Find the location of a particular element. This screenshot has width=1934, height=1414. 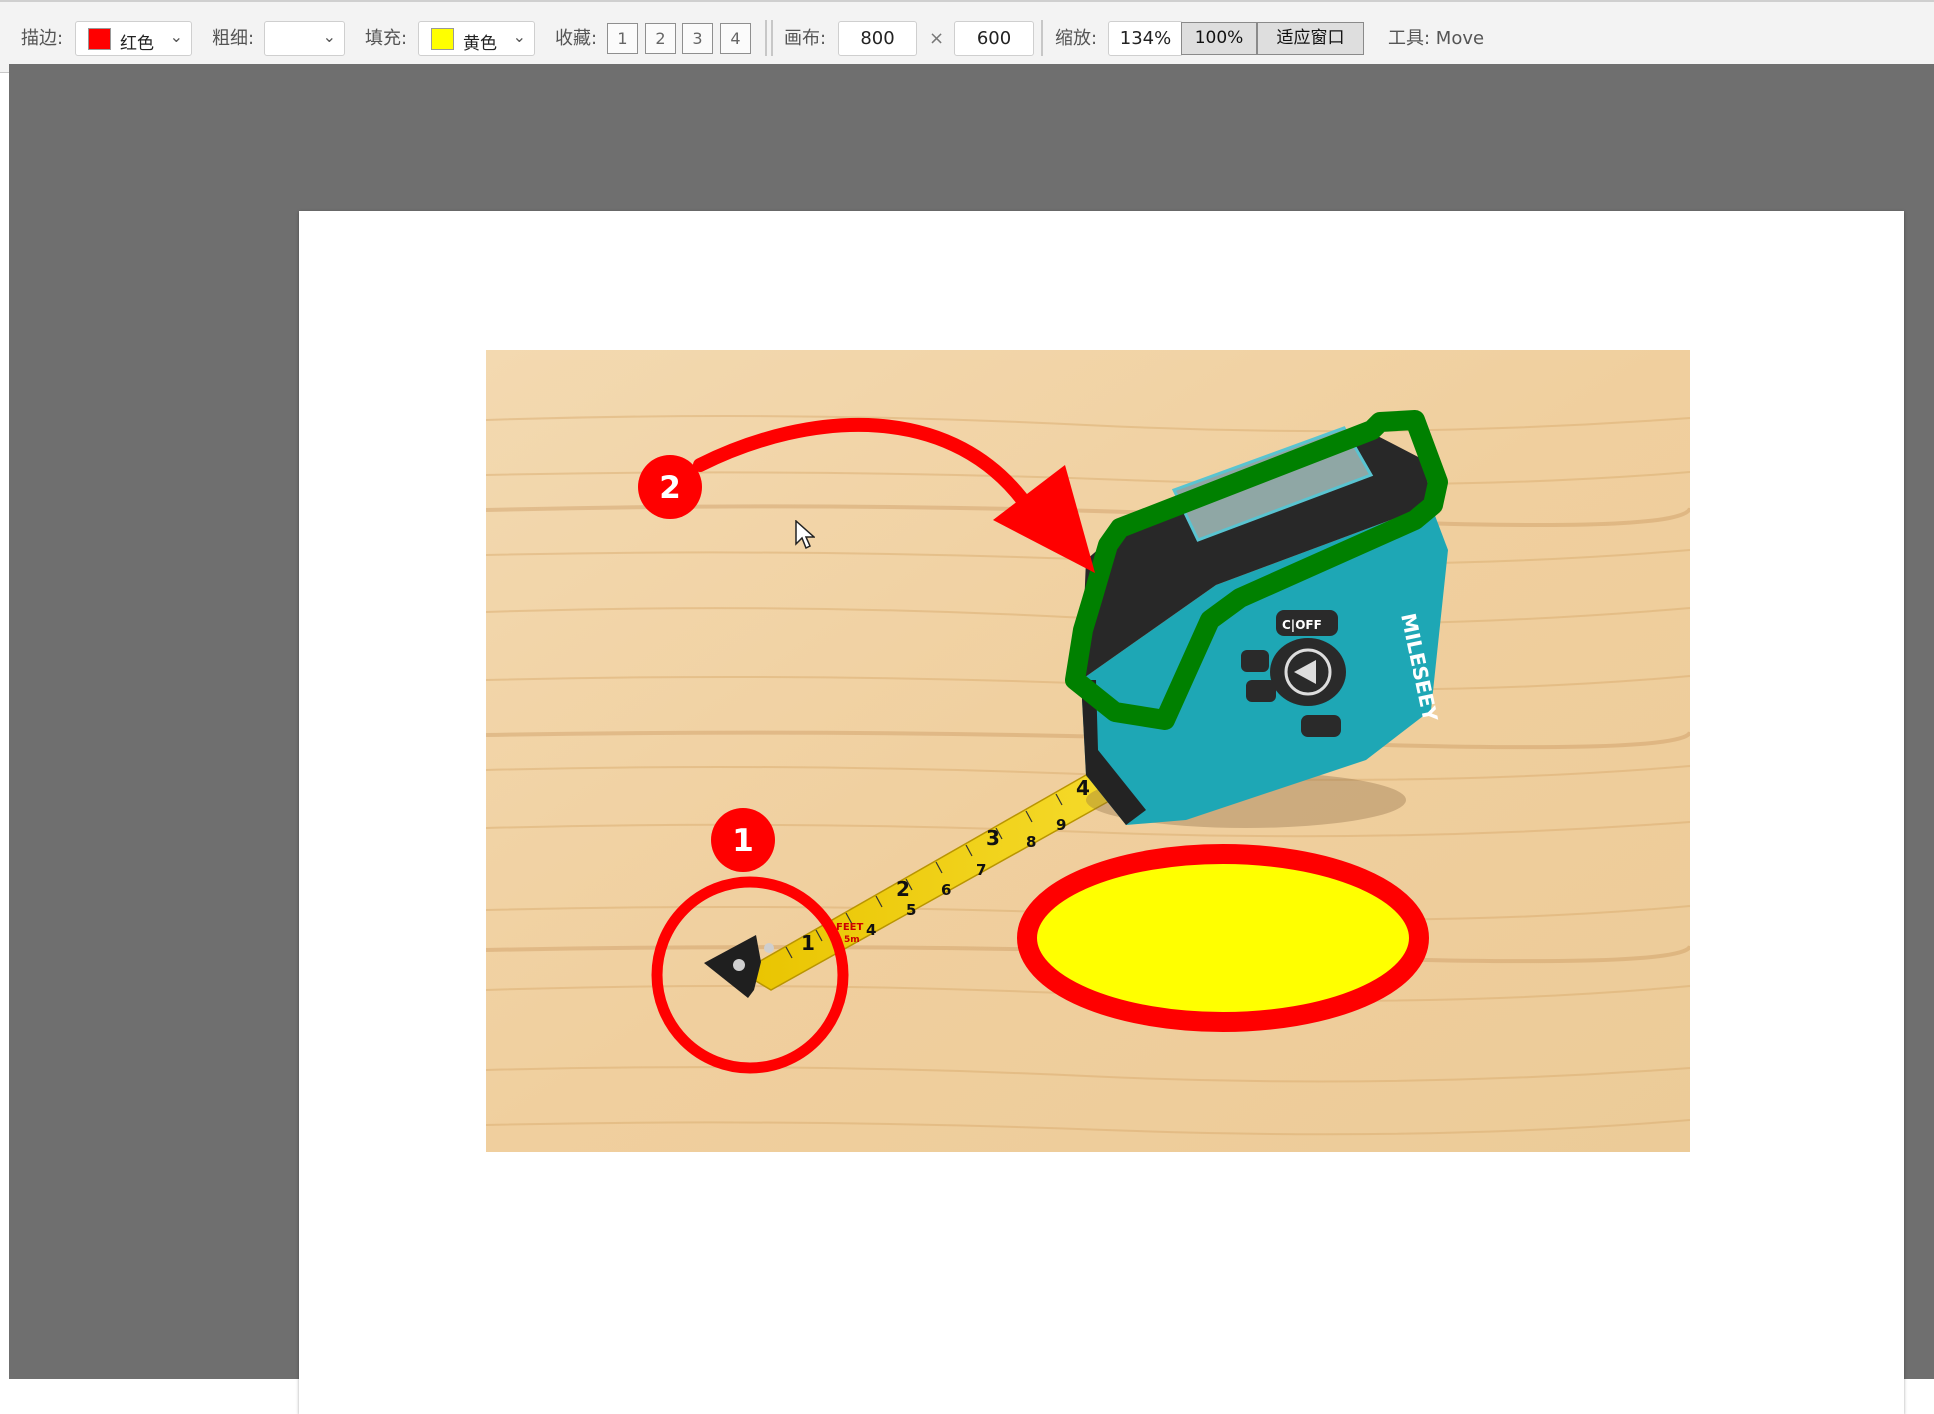

annotation-ellipse is located at coordinates (1223, 938).